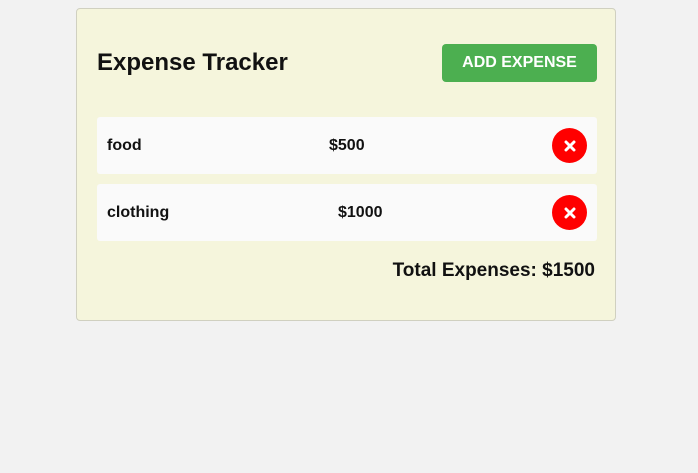 Image resolution: width=698 pixels, height=473 pixels. I want to click on expense-amount: $500, so click(347, 145).